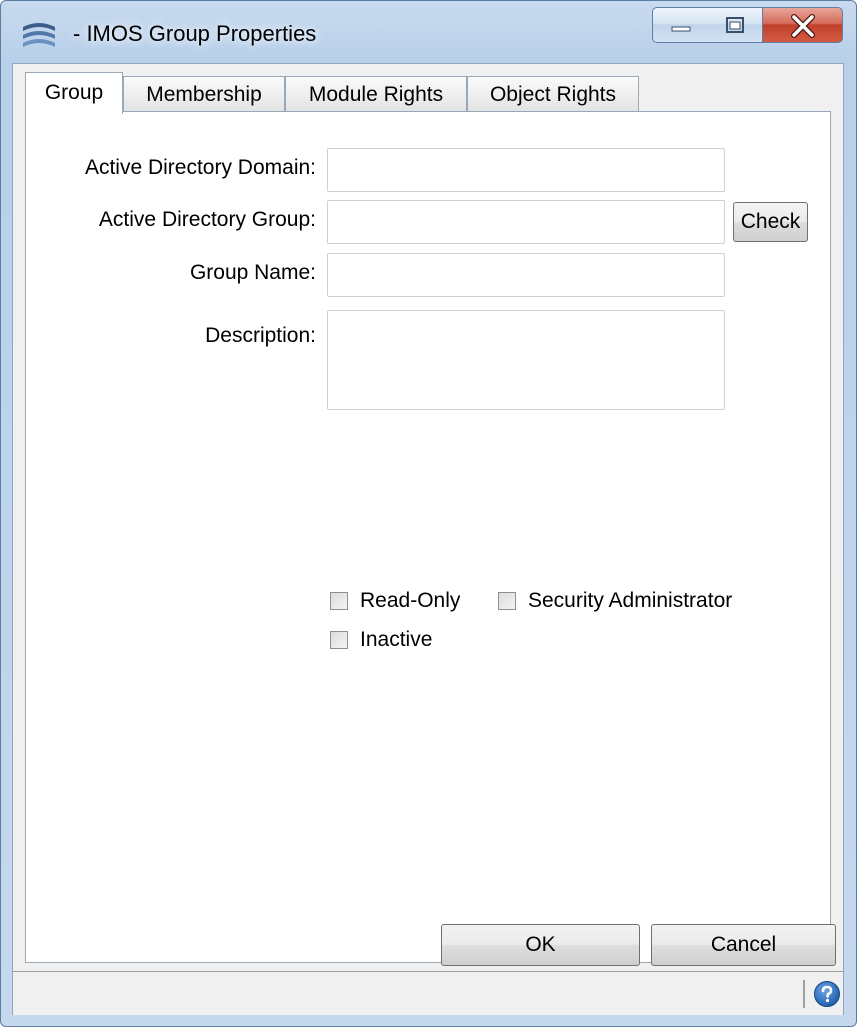 The image size is (857, 1027). What do you see at coordinates (339, 601) in the screenshot?
I see `read-only-checkbox-box` at bounding box center [339, 601].